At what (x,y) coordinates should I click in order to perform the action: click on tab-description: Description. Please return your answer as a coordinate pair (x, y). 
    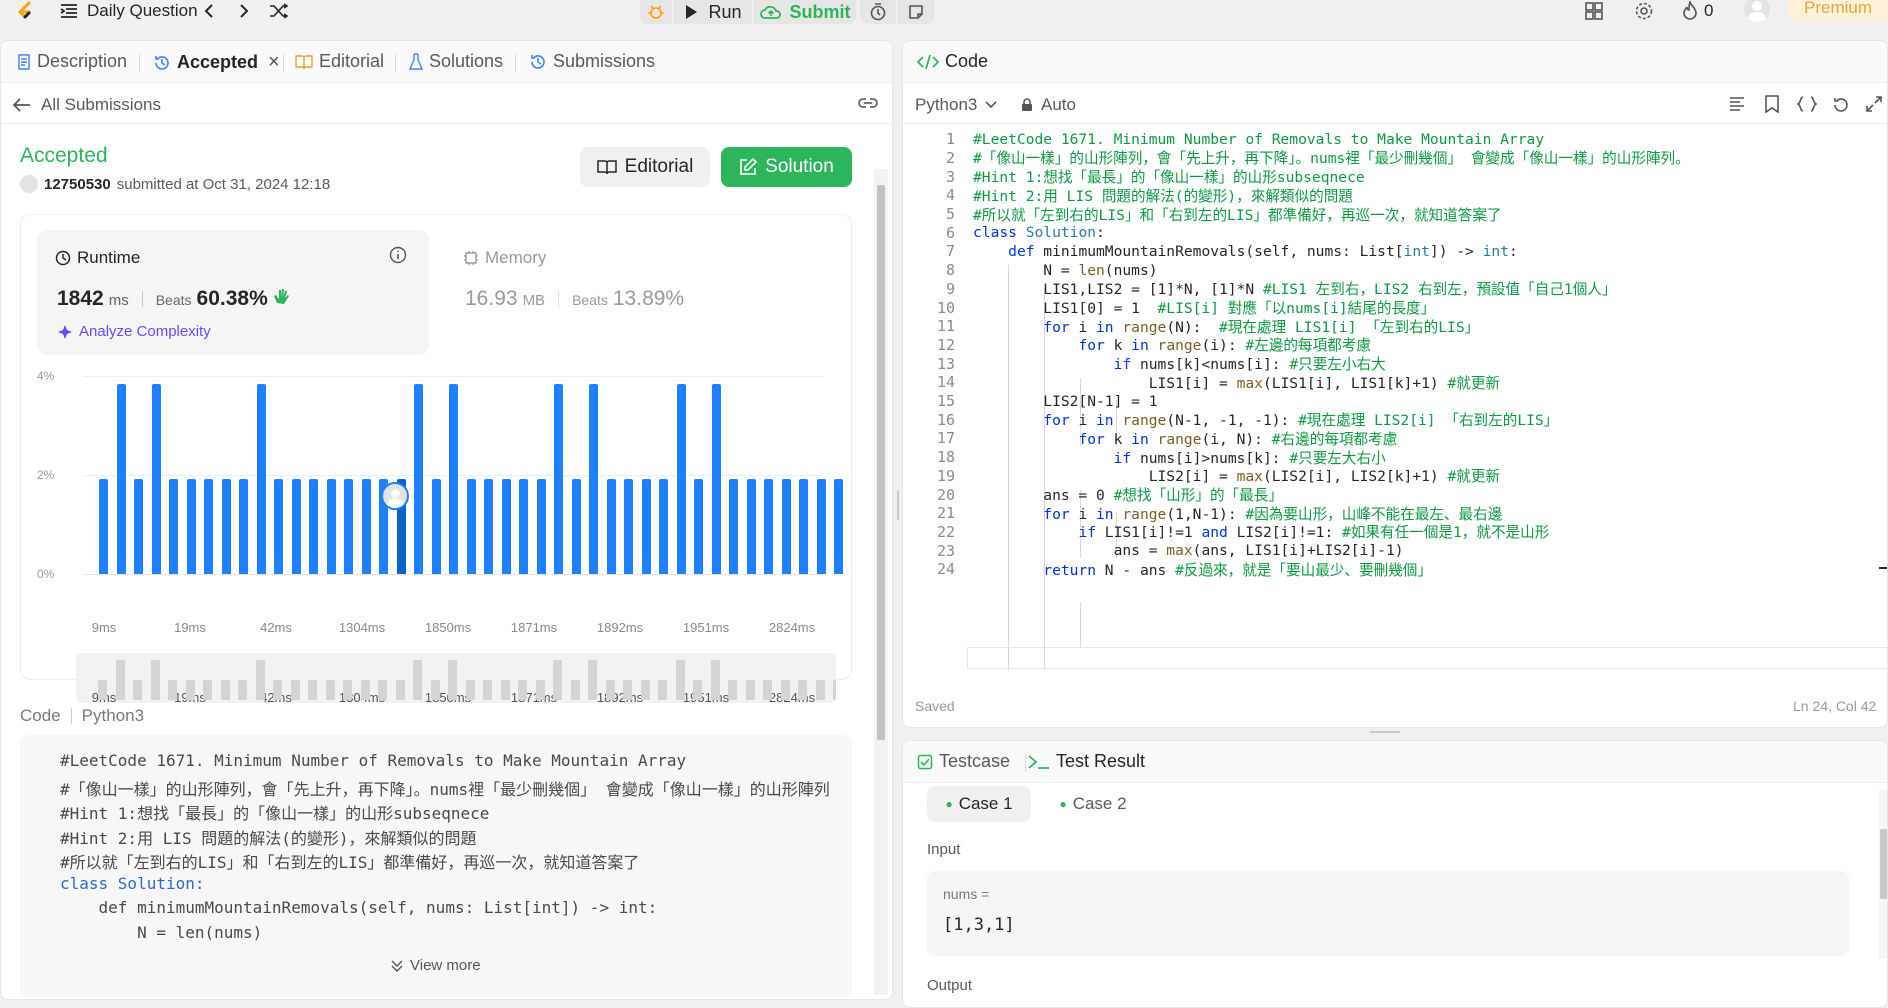
    Looking at the image, I should click on (72, 61).